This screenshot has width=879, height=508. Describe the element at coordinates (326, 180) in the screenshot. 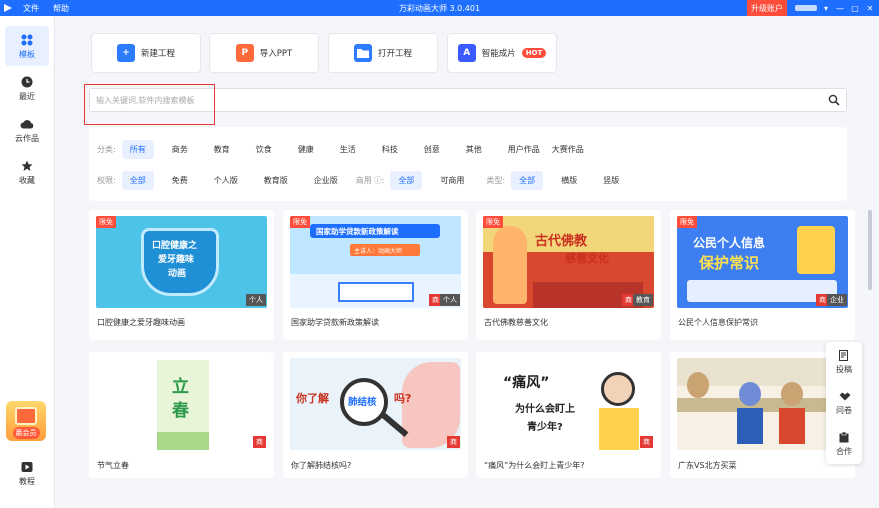

I see `rights-option: 企业版` at that location.